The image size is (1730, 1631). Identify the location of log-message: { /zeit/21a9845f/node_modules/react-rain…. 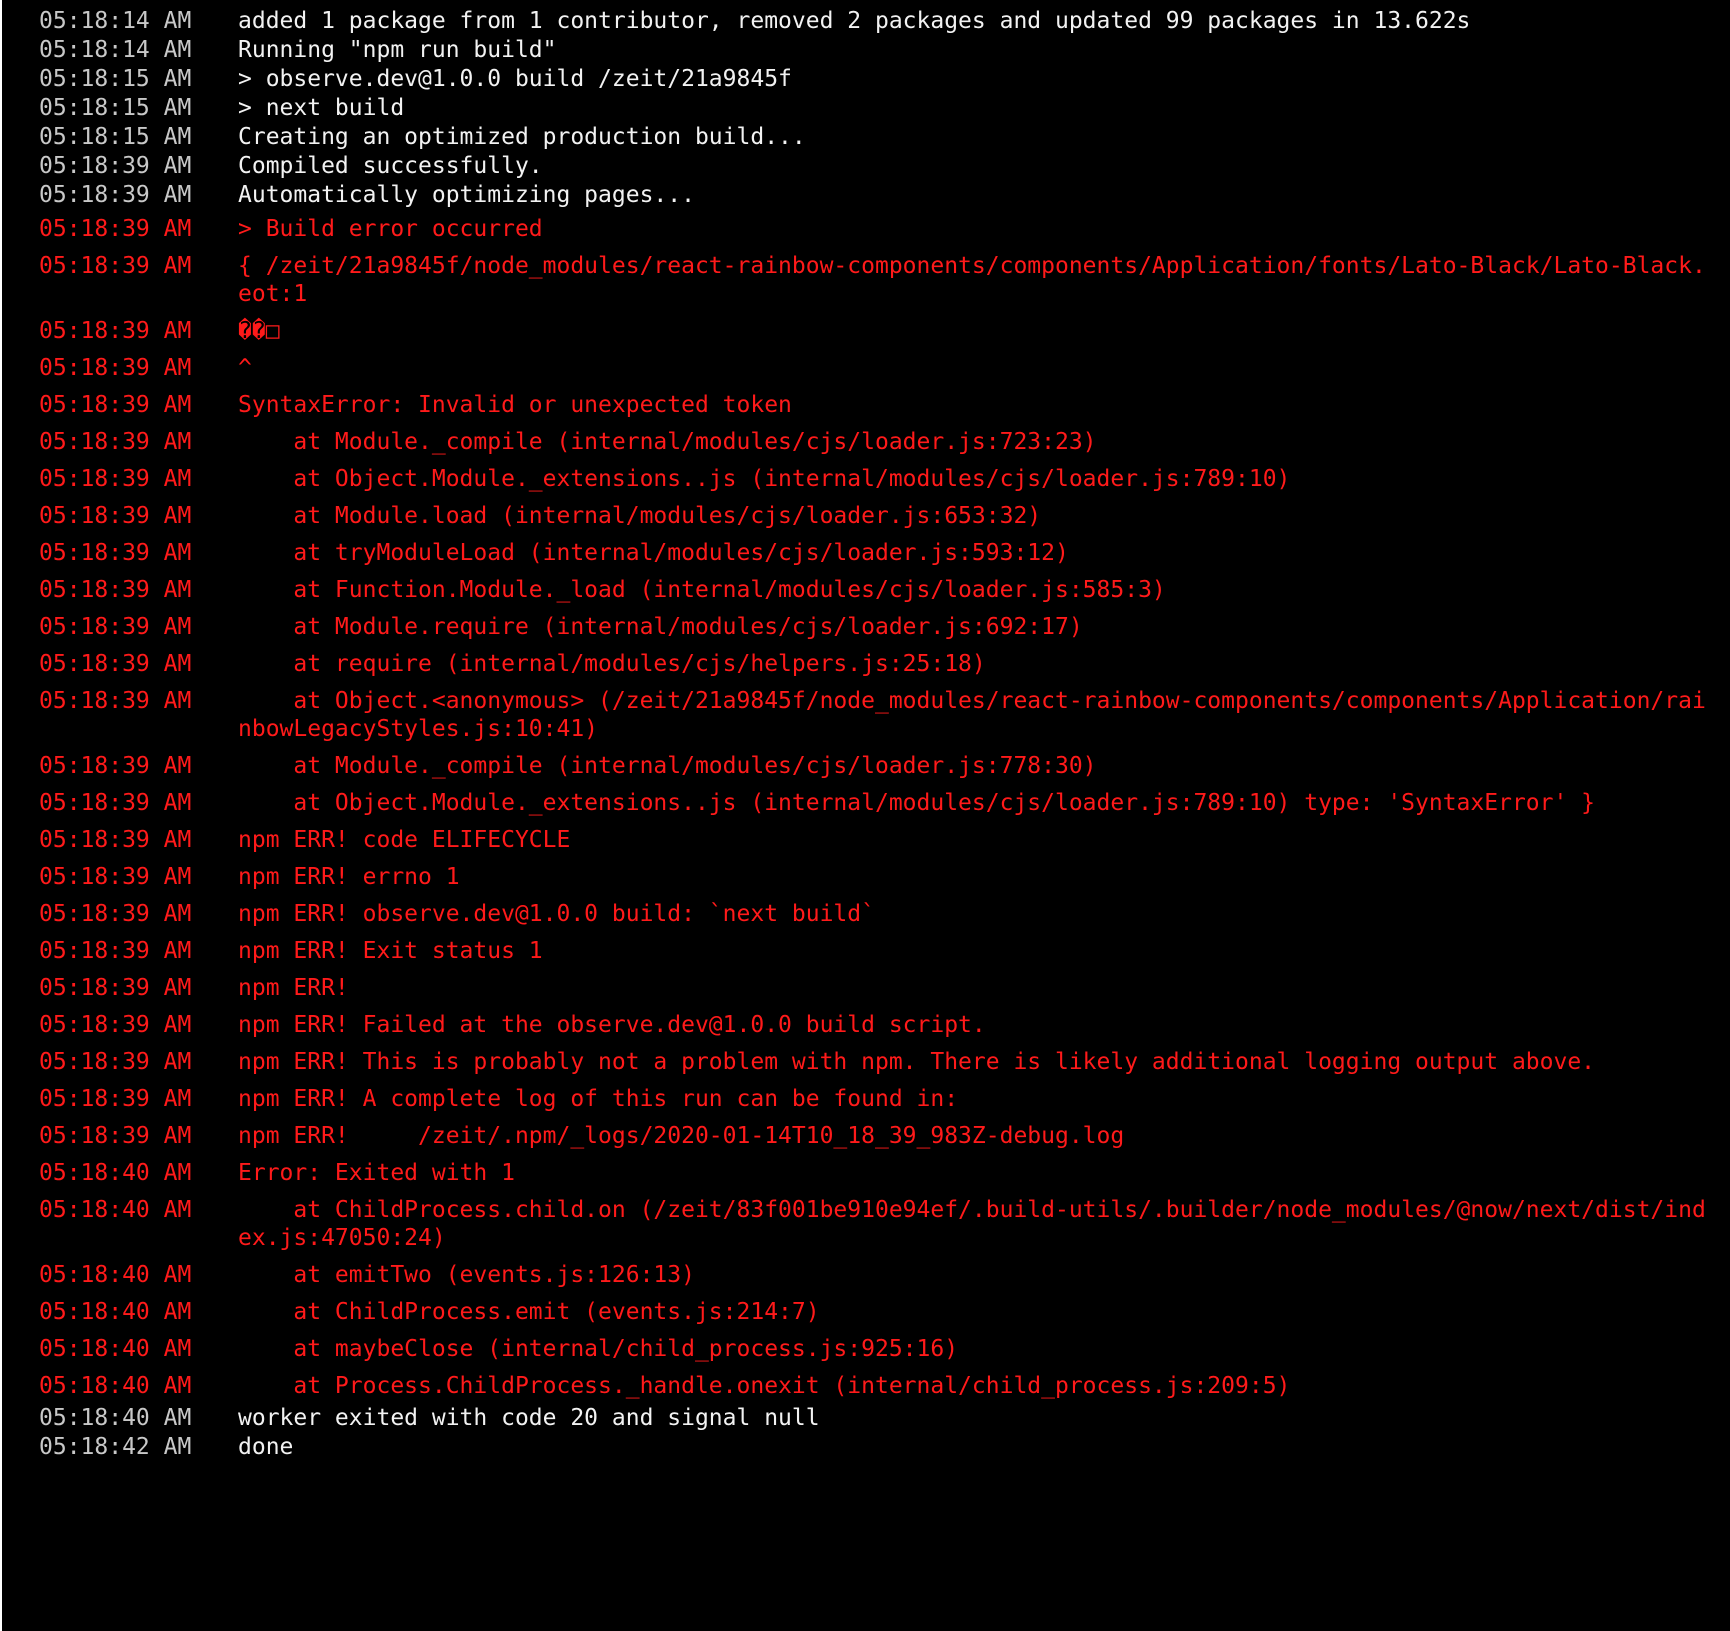
(972, 280).